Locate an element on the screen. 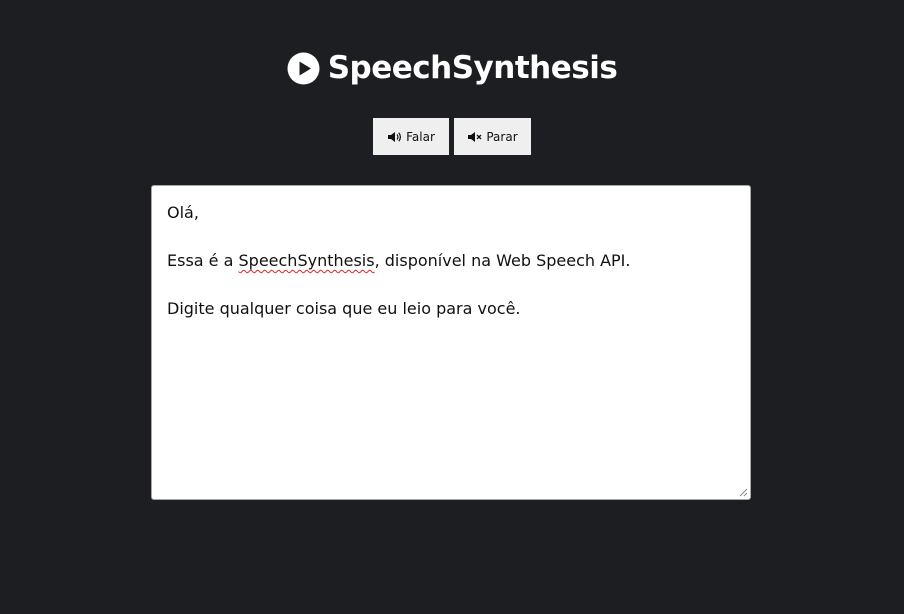 The height and width of the screenshot is (614, 904). stop-button-label: Parar is located at coordinates (502, 136).